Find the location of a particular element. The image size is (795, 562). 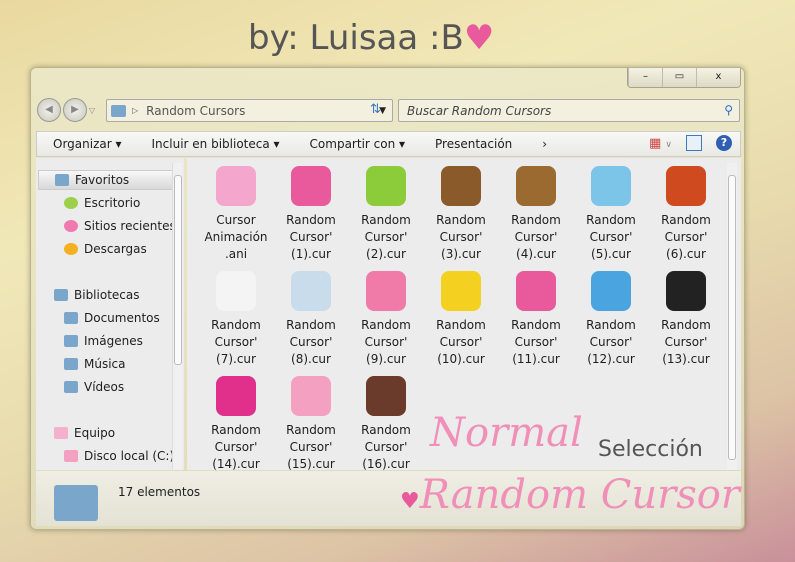

file-item: Random Cursor' (2).cur is located at coordinates (386, 214).